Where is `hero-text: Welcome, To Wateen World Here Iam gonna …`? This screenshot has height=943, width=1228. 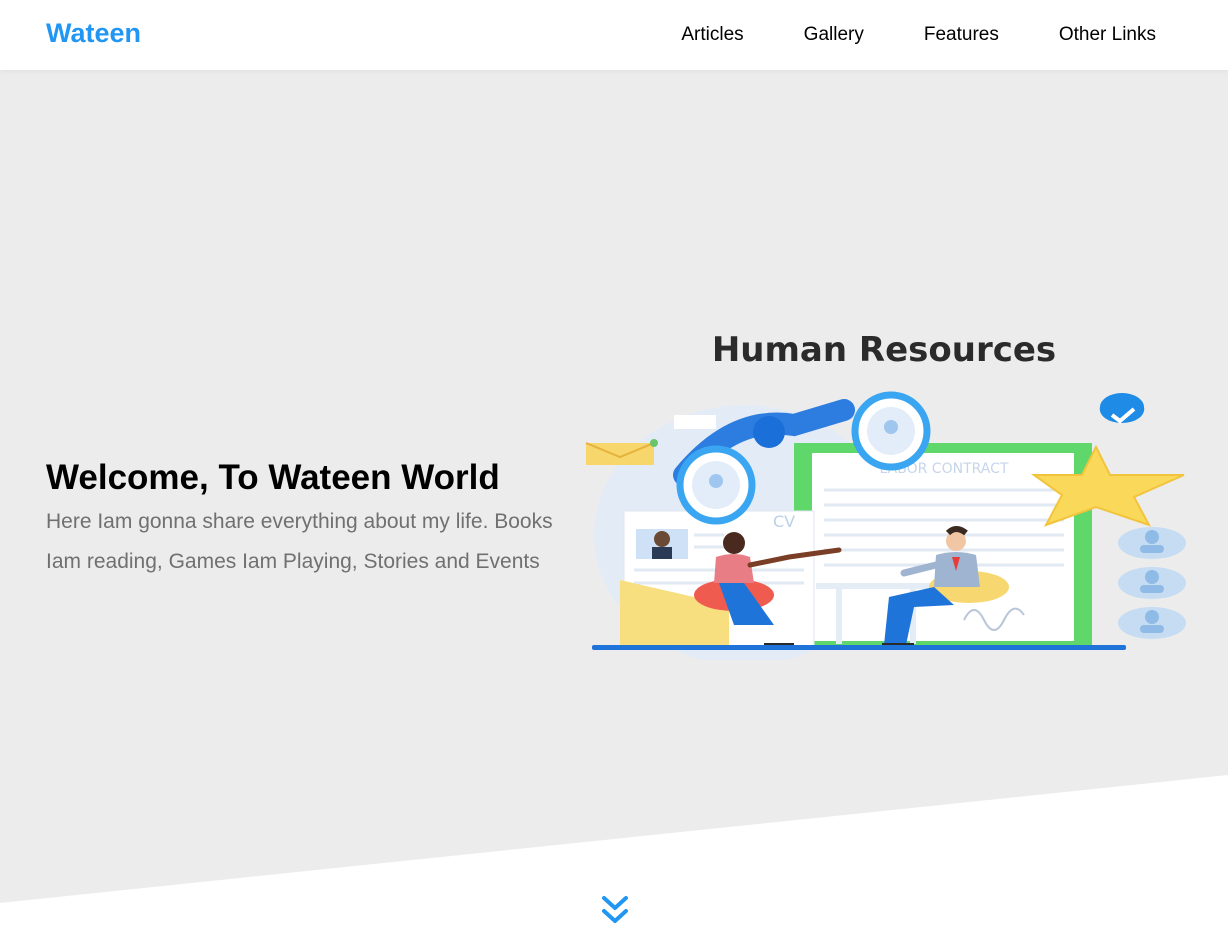 hero-text: Welcome, To Wateen World Here Iam gonna … is located at coordinates (316, 520).